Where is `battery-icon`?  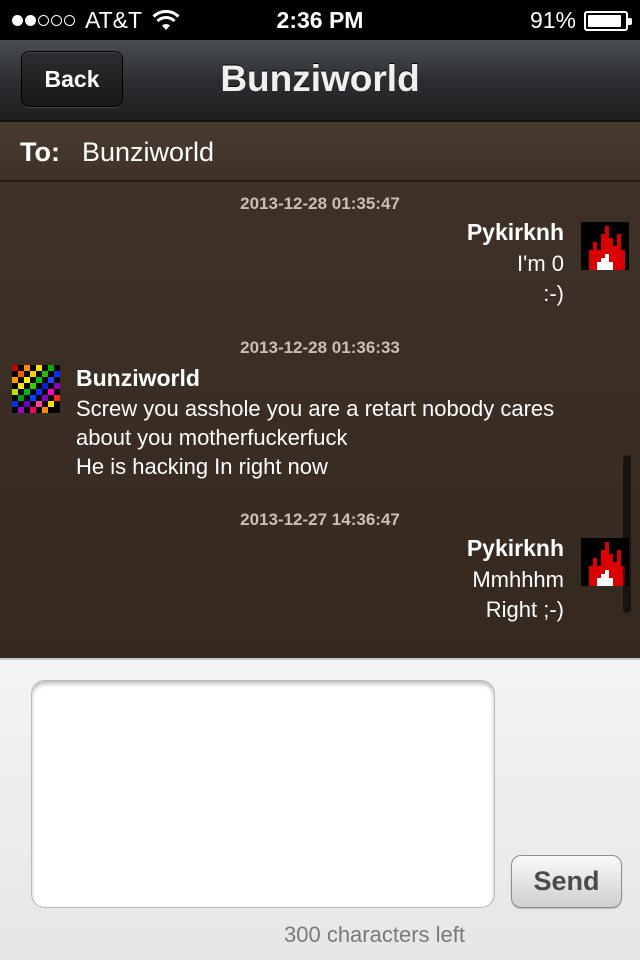
battery-icon is located at coordinates (608, 20).